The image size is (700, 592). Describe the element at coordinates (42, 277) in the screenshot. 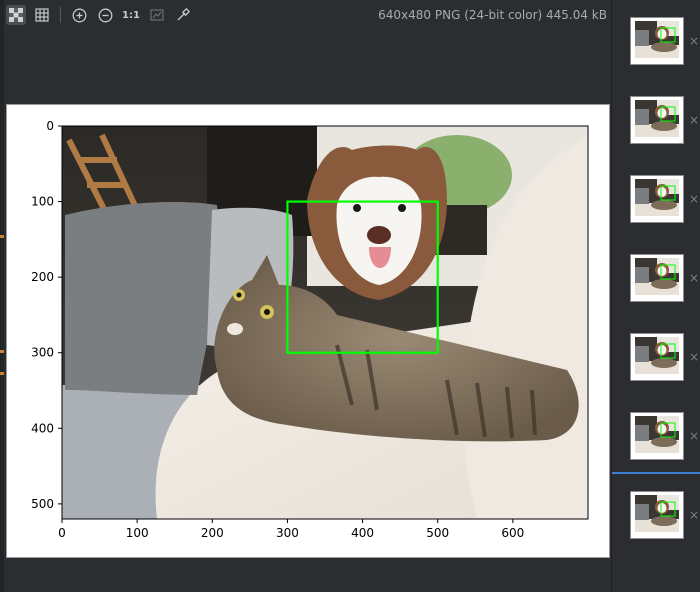

I see `y-tick-label: 200` at that location.